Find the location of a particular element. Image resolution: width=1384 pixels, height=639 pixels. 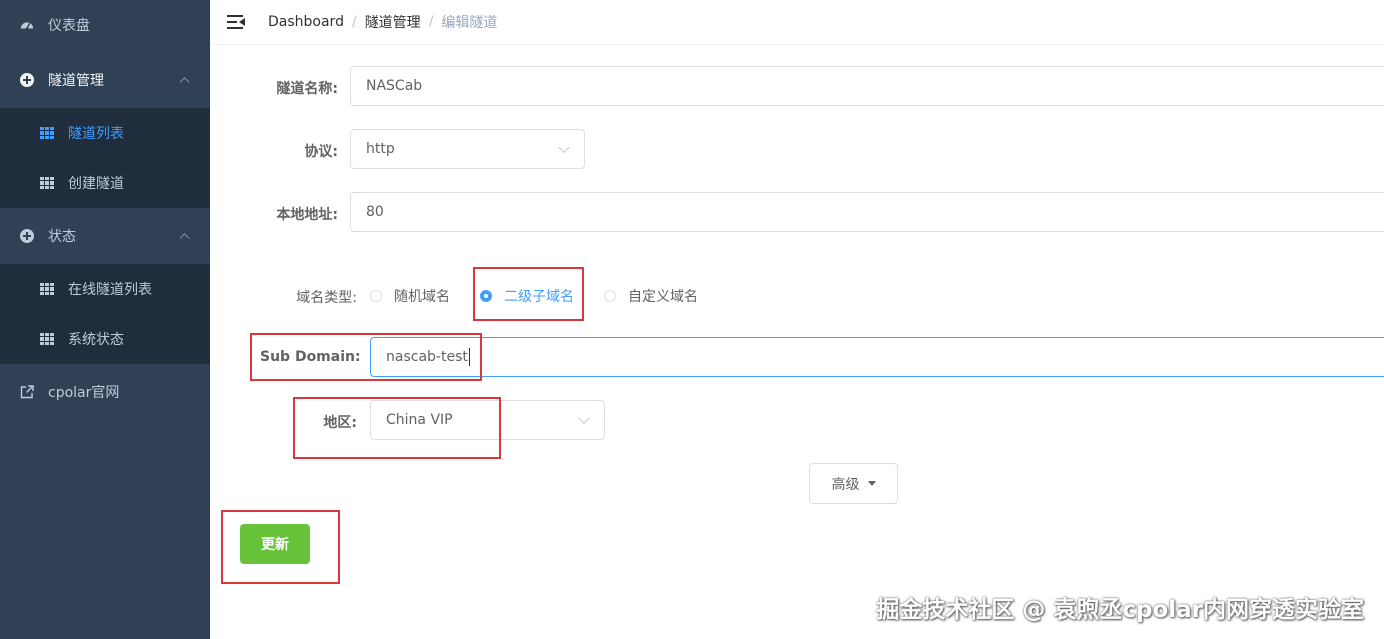

radio-random-domain: 随机域名 is located at coordinates (410, 296).